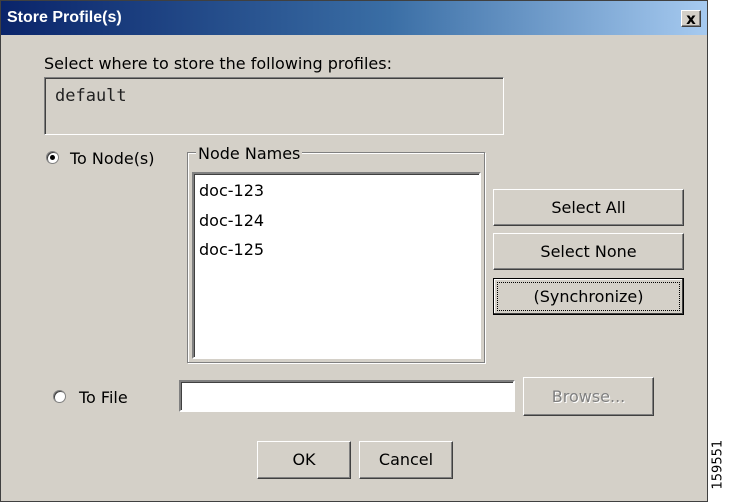  What do you see at coordinates (588, 207) in the screenshot?
I see `select-all-button: Select All` at bounding box center [588, 207].